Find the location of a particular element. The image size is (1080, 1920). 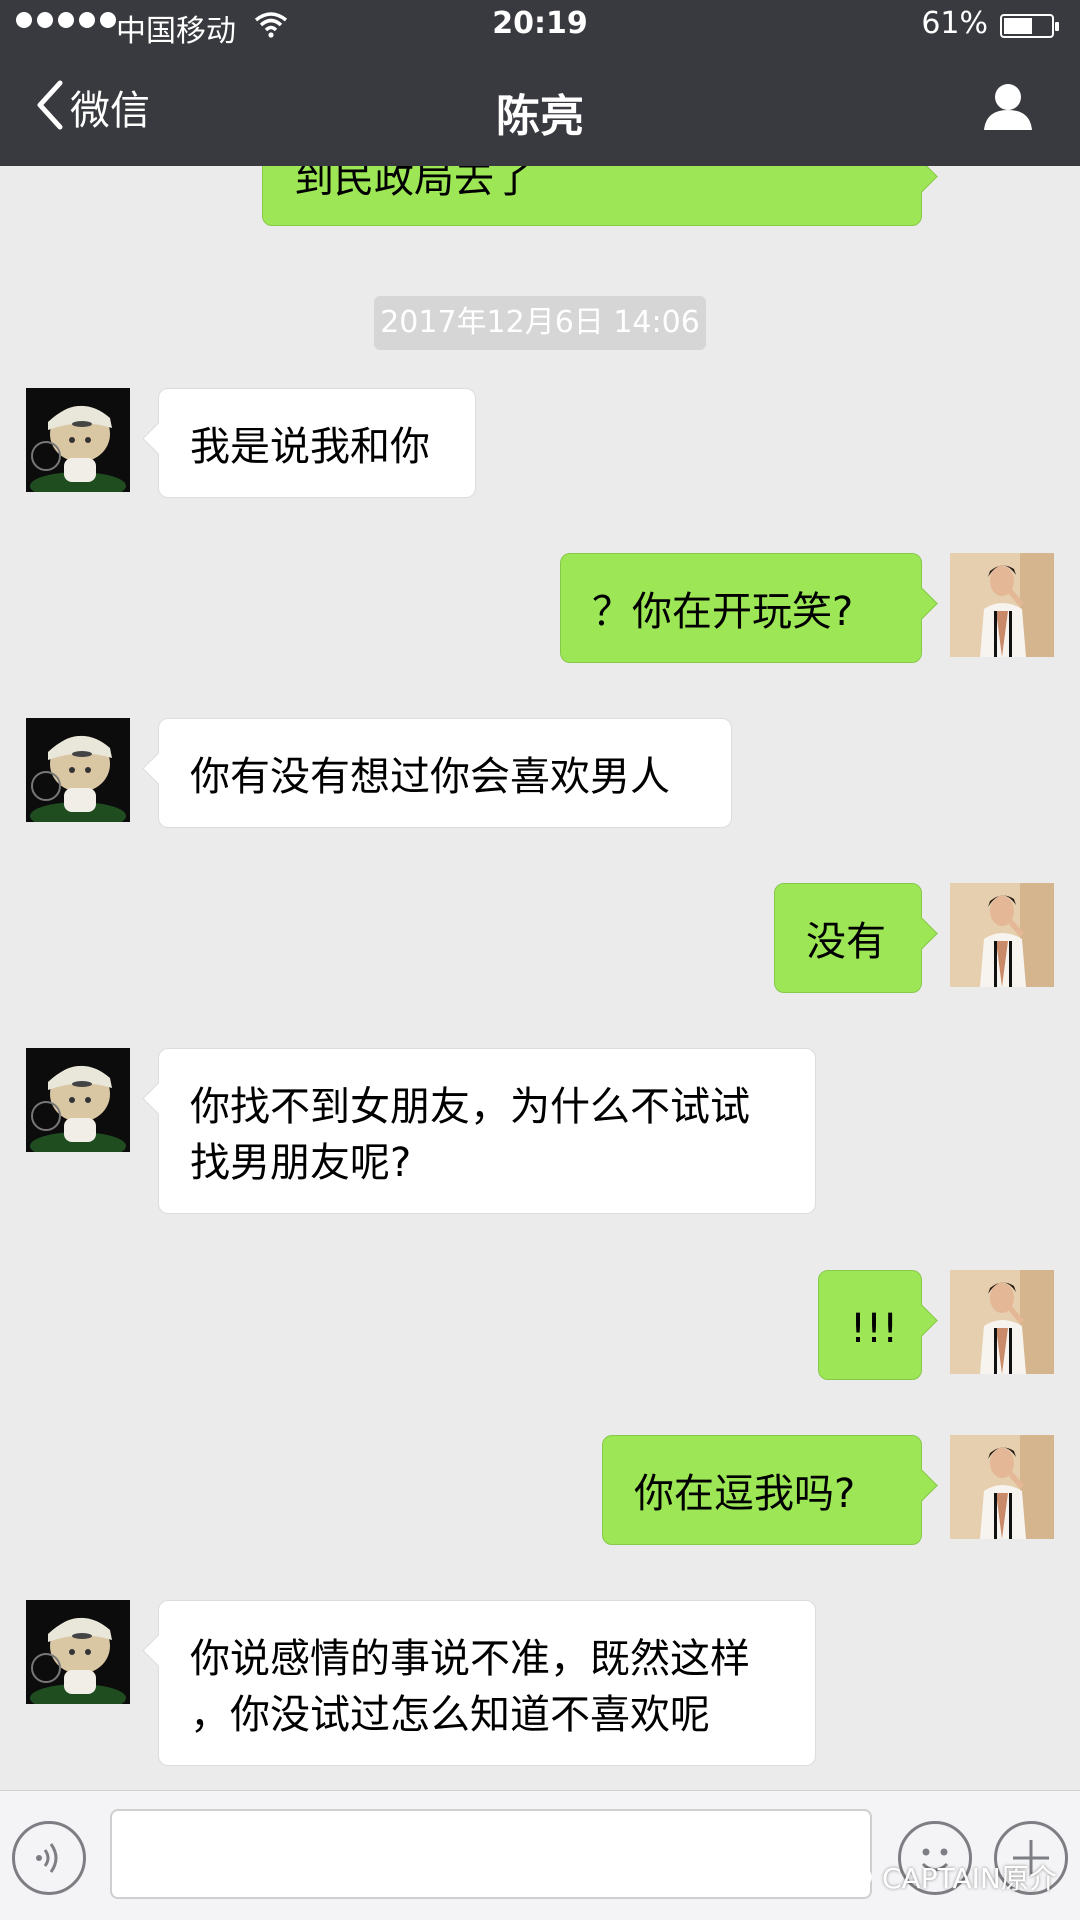

watermark: CAPTAIN原介 is located at coordinates (943, 1876).